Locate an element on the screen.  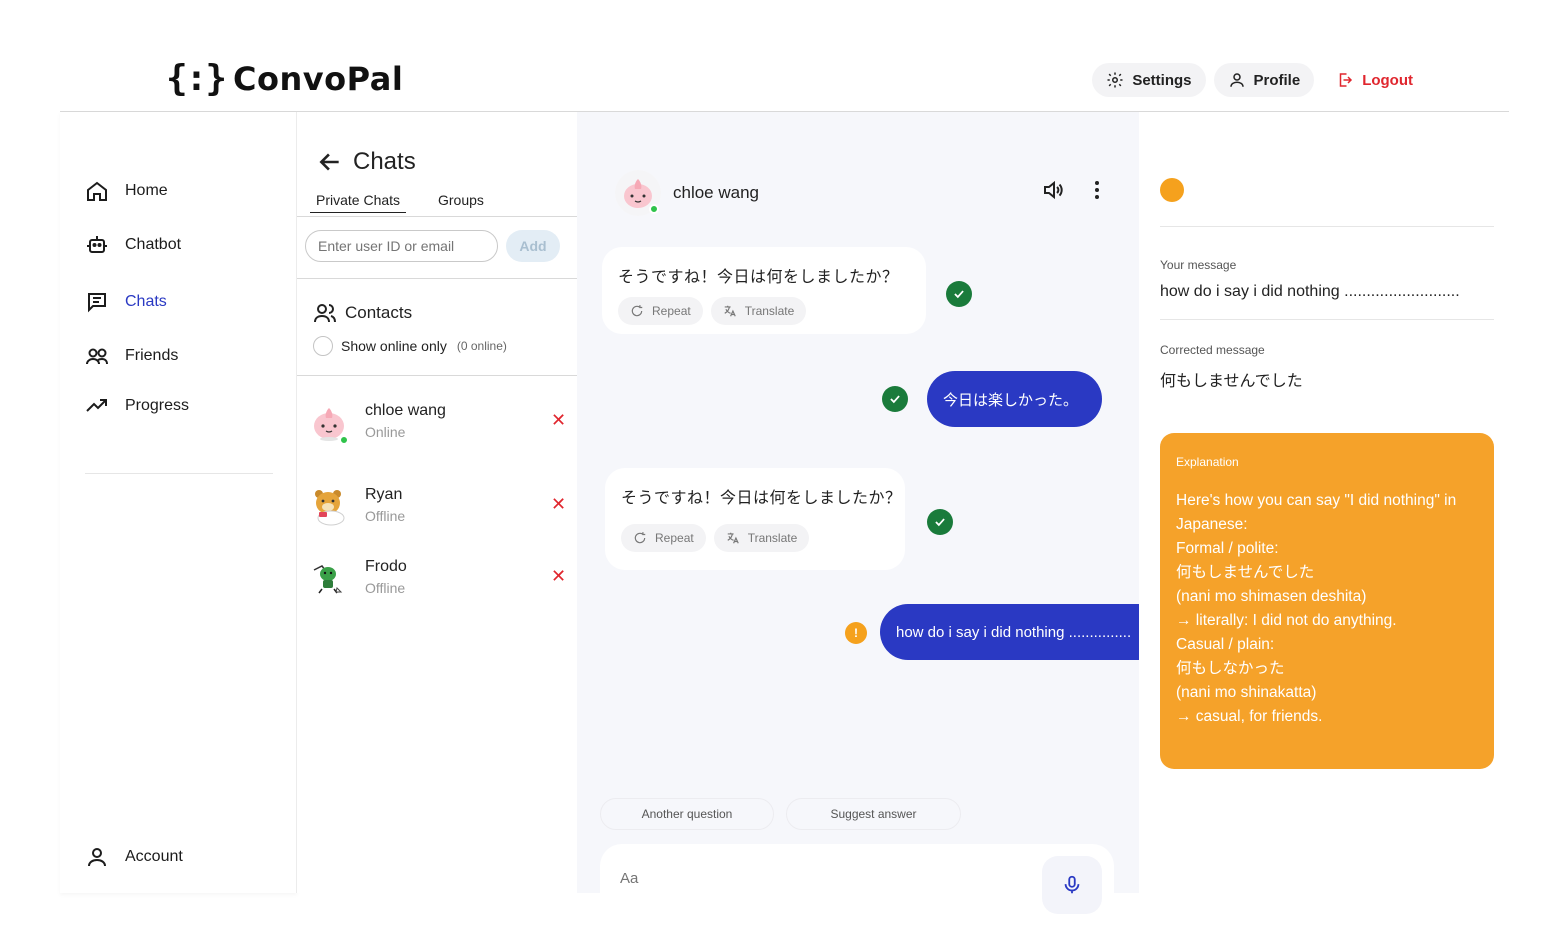
tab-groups: Groups is located at coordinates (461, 200).